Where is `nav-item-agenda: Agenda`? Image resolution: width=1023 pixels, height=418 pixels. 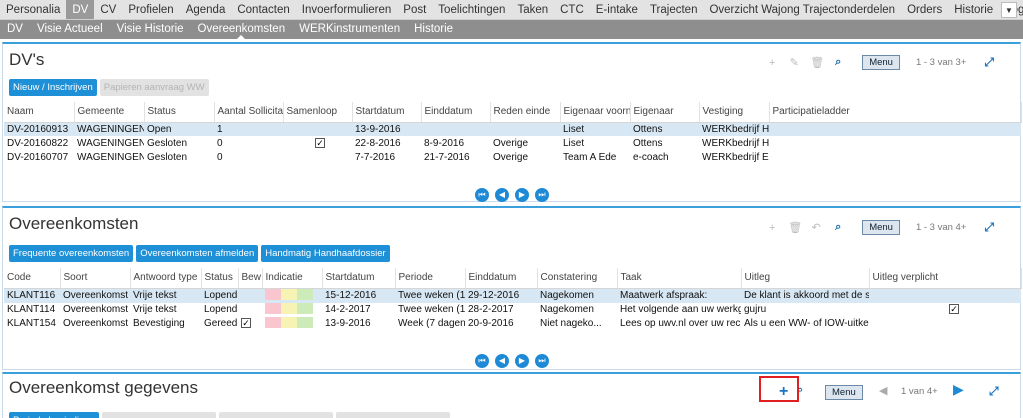
nav-item-agenda: Agenda is located at coordinates (206, 9).